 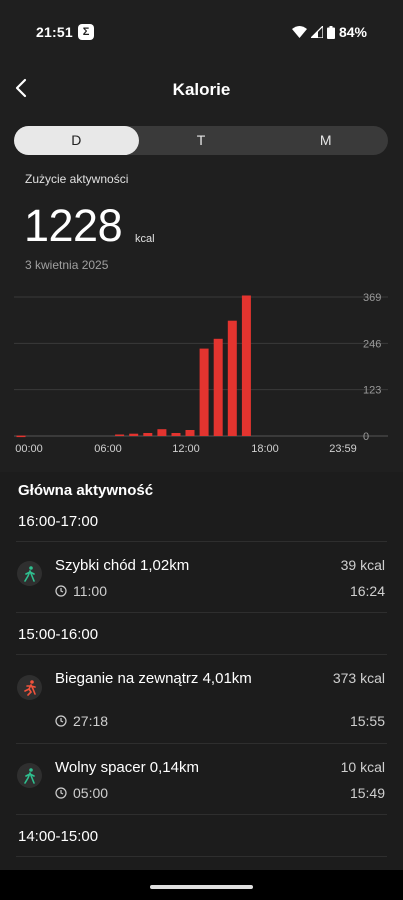 I want to click on calories-total: 1228, so click(x=73, y=225).